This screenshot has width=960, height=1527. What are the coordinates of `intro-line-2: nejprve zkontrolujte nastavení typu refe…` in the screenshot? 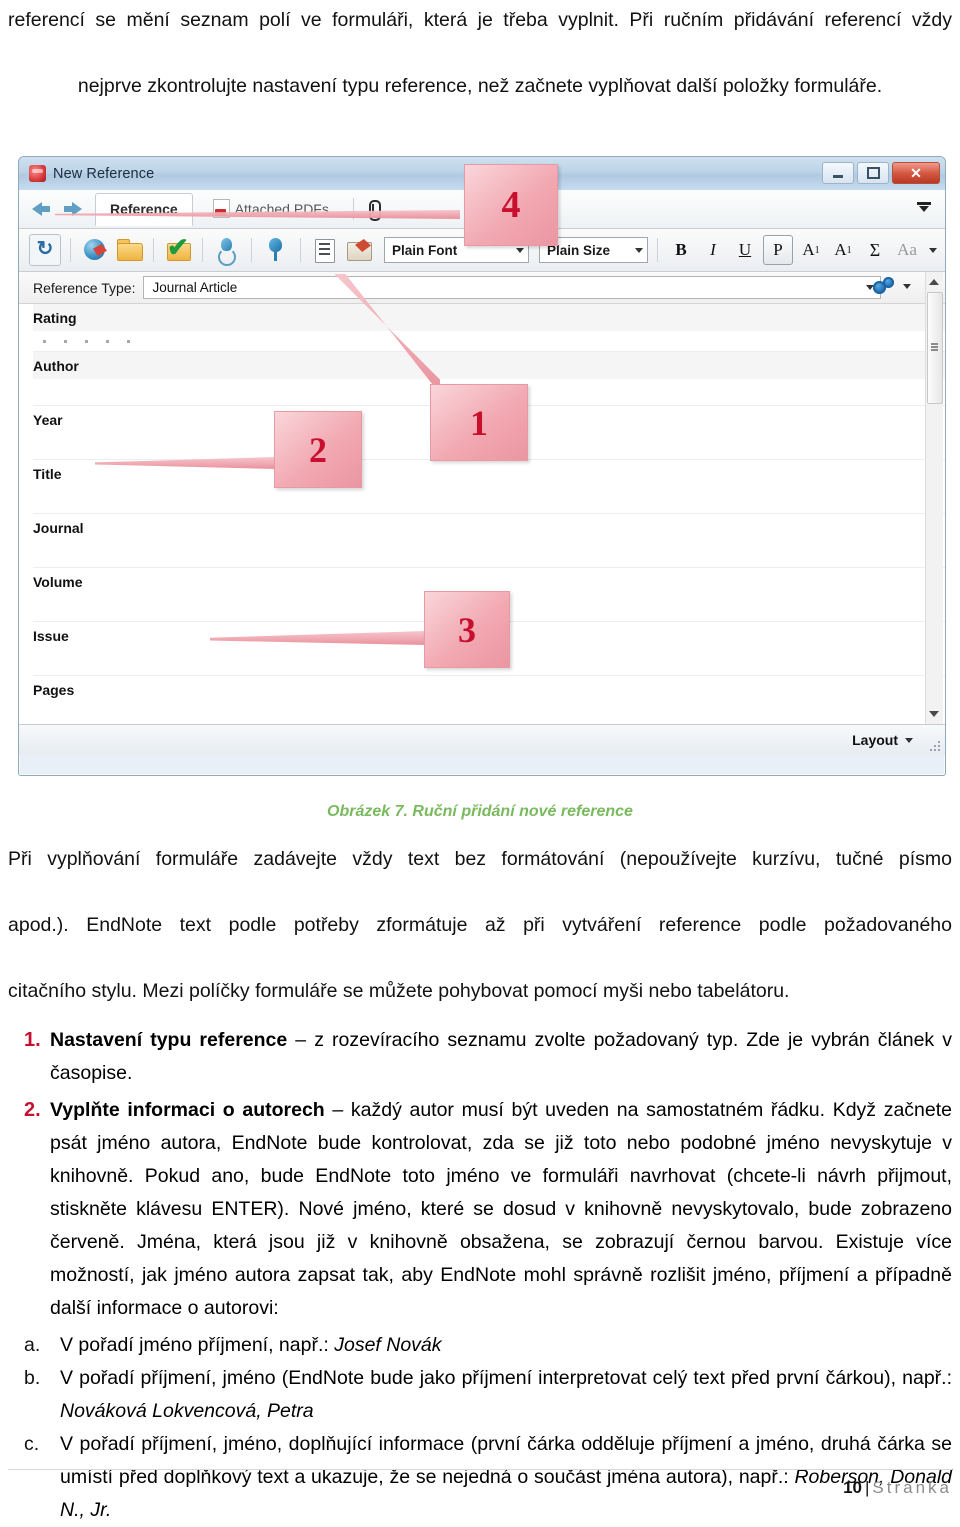 It's located at (480, 86).